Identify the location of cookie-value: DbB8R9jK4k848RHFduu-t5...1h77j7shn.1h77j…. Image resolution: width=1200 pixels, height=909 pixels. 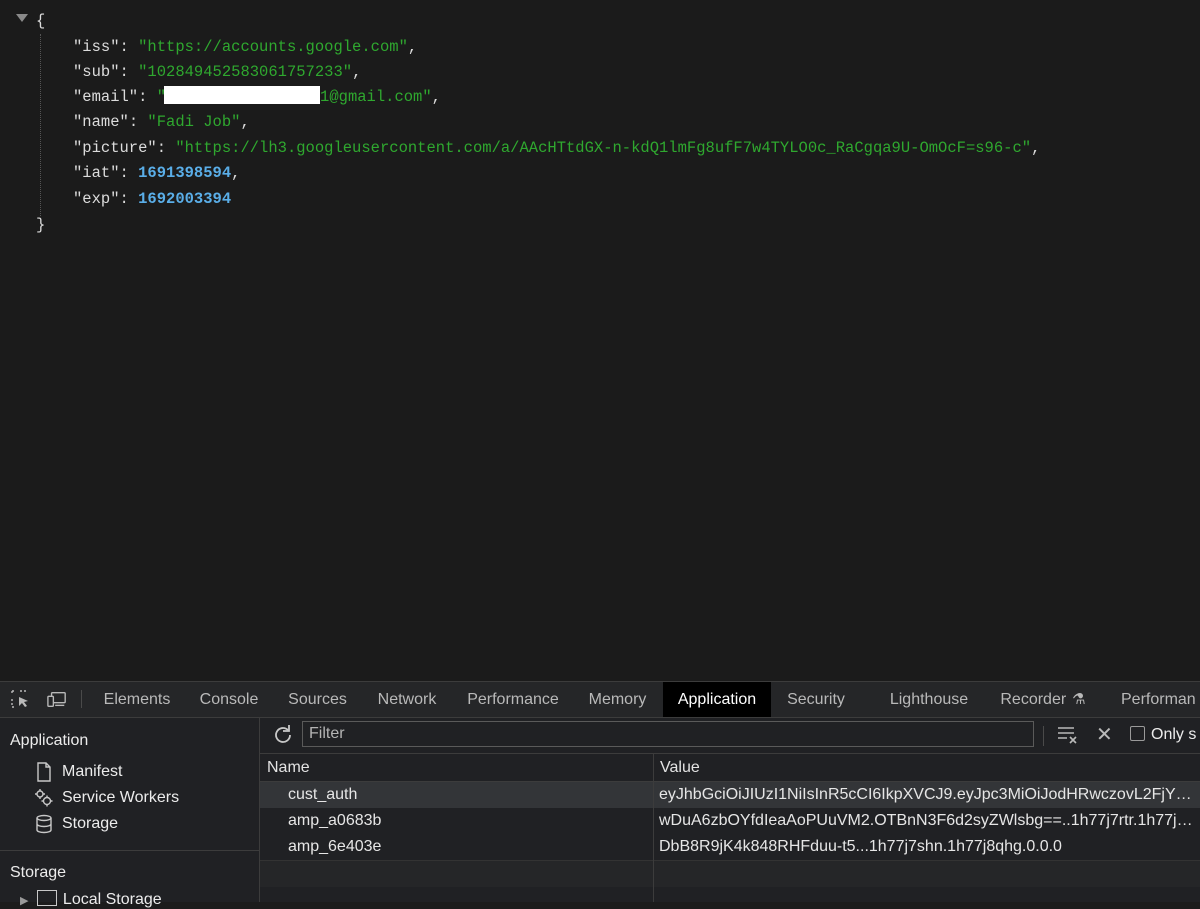
(860, 846).